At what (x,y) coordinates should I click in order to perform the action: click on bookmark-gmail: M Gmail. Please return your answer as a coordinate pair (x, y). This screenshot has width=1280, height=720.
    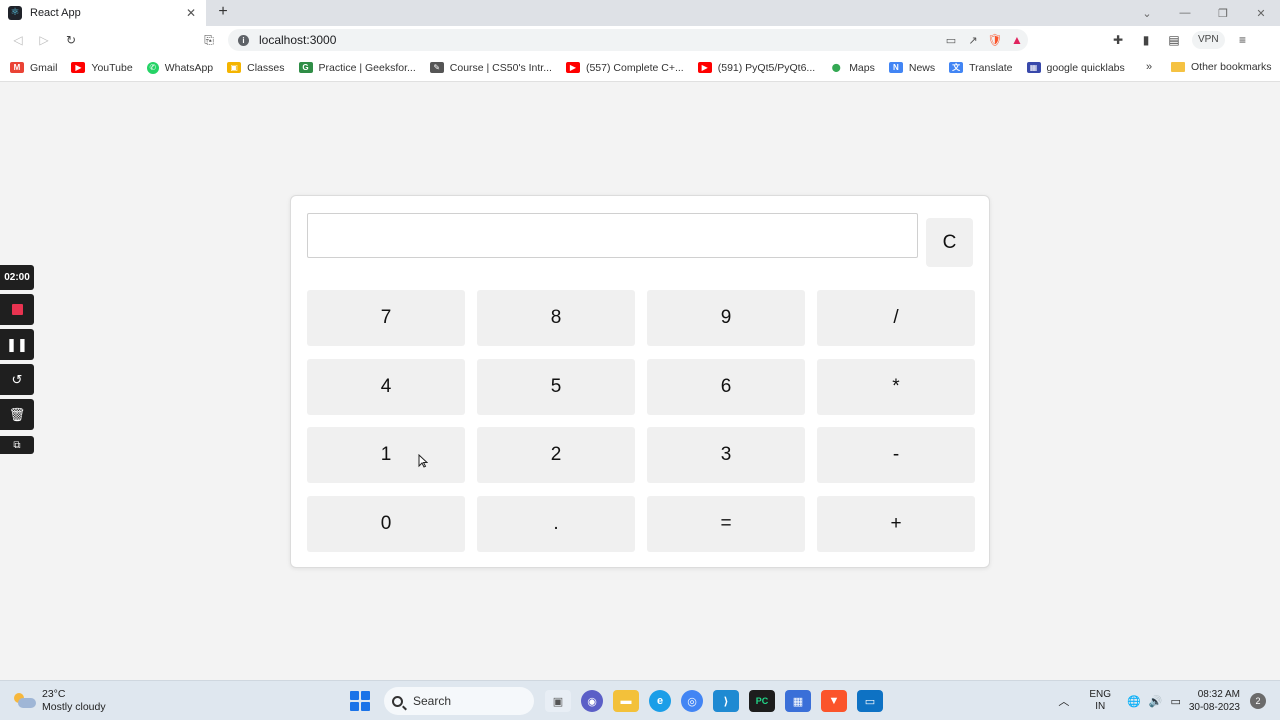
    Looking at the image, I should click on (33, 68).